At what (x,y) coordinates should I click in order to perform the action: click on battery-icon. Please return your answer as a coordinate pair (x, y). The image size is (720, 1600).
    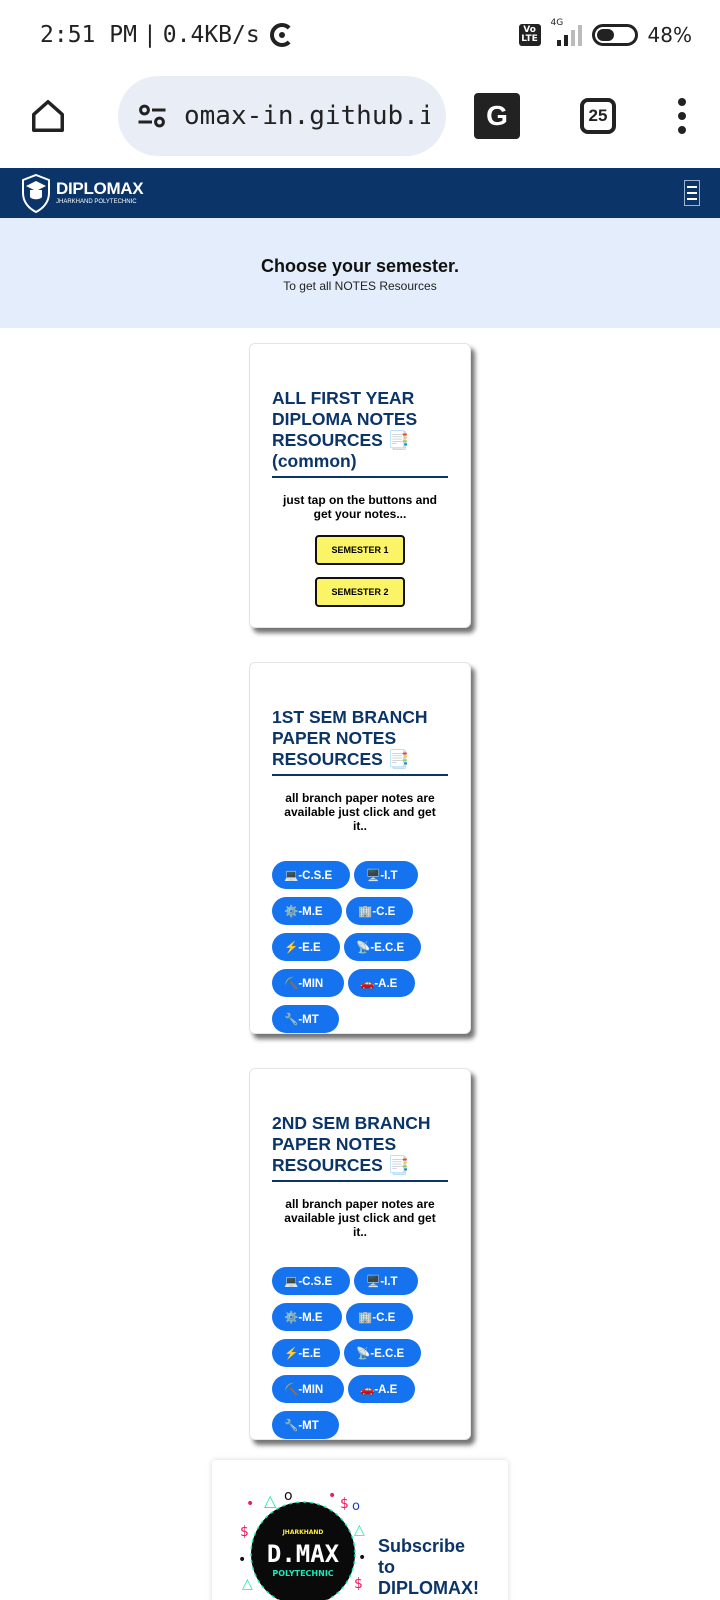
    Looking at the image, I should click on (614, 35).